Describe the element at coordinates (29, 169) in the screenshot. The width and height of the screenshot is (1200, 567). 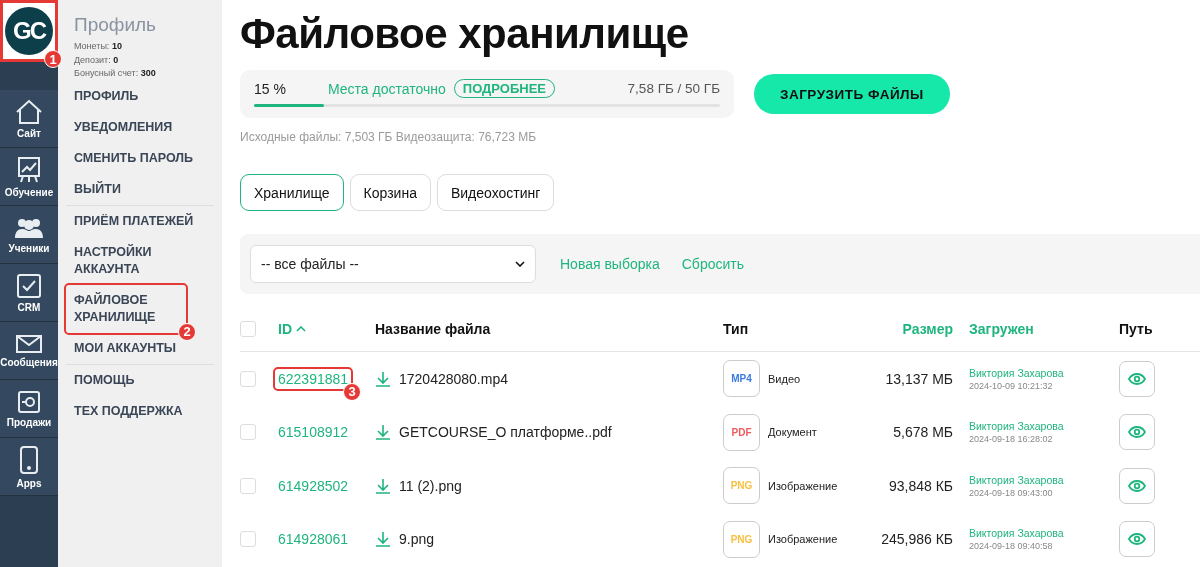
I see `chart-board-icon` at that location.